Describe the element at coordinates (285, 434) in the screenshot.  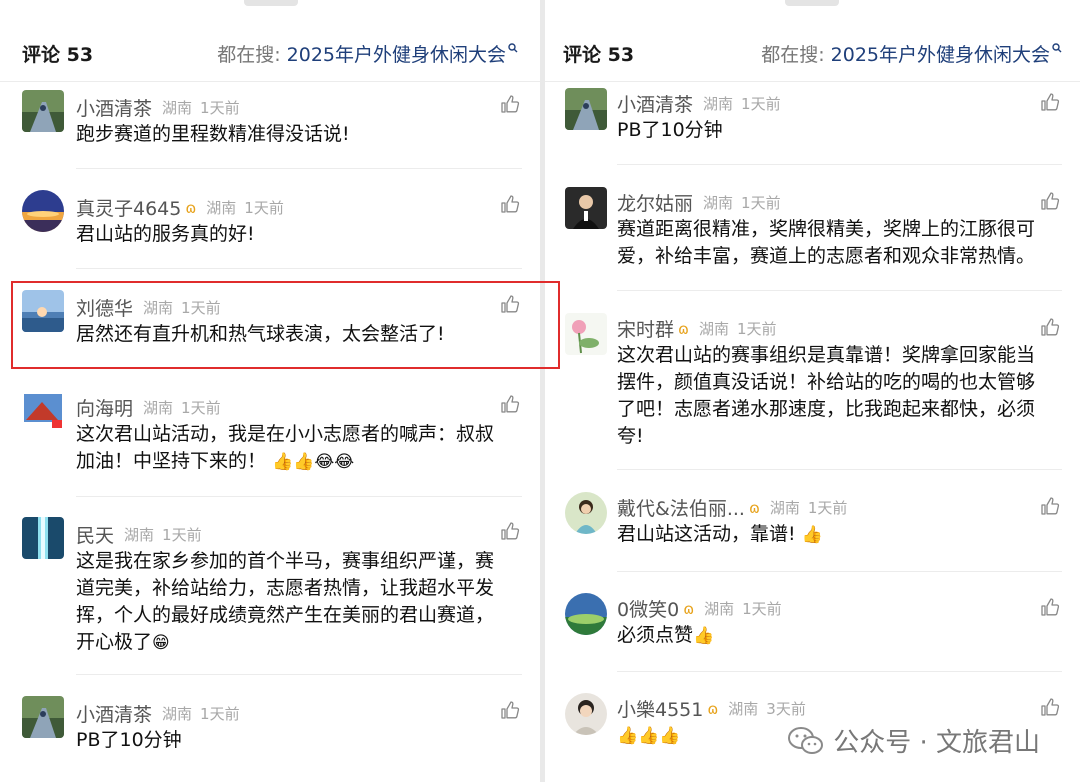
I see `comment-text-line: 这次君山站活动，我是在小小志愿者的喊声：叔叔` at that location.